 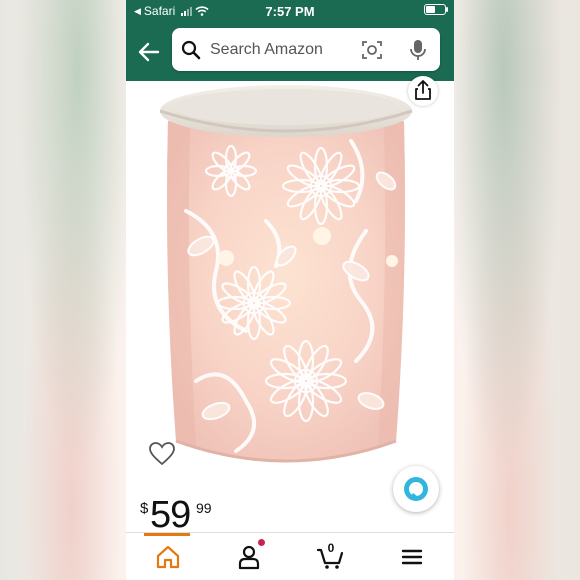 What do you see at coordinates (162, 454) in the screenshot?
I see `heart-icon` at bounding box center [162, 454].